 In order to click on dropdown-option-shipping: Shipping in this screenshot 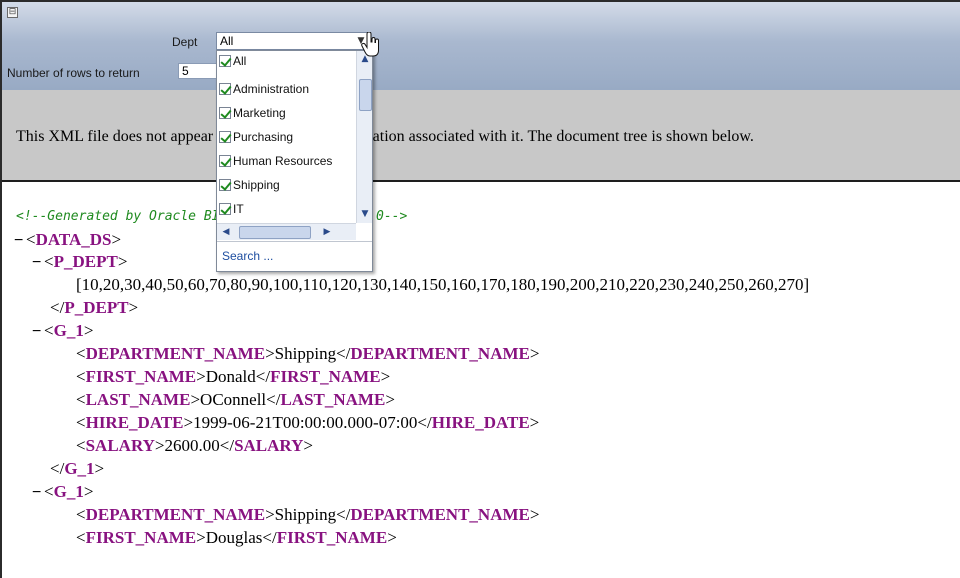, I will do `click(287, 187)`.